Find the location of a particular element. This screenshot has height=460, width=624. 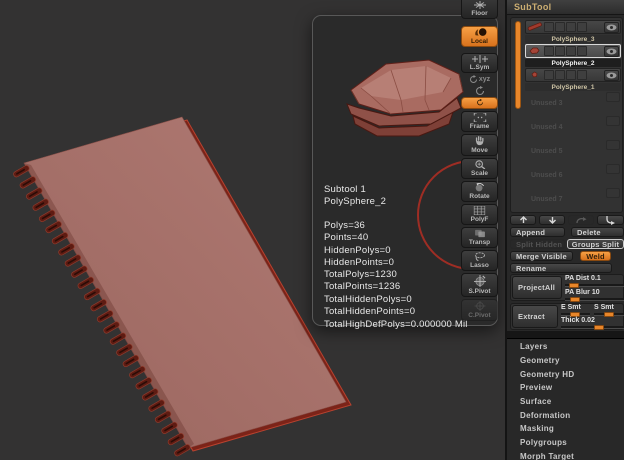

lasso-button: Lasso is located at coordinates (479, 260).